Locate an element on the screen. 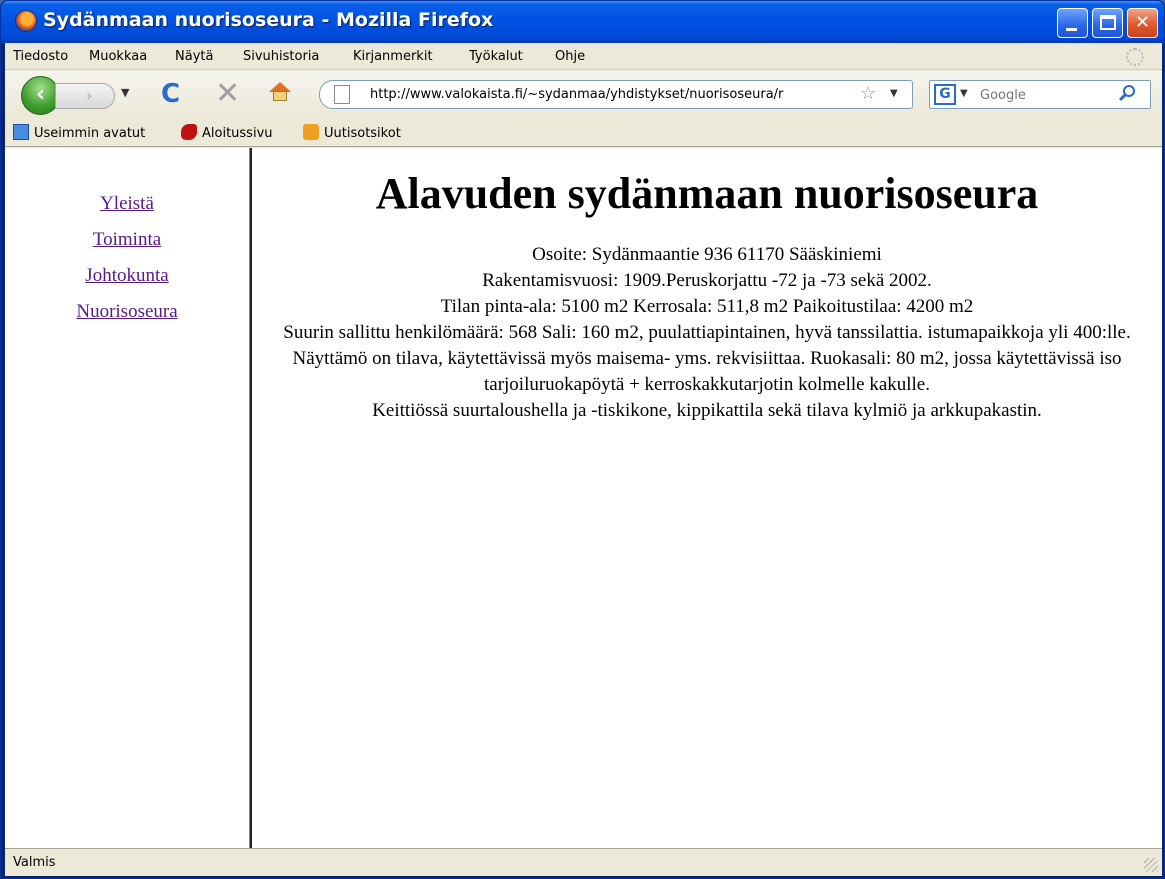  search-engine-dropdown-icon: ▼ is located at coordinates (964, 93).